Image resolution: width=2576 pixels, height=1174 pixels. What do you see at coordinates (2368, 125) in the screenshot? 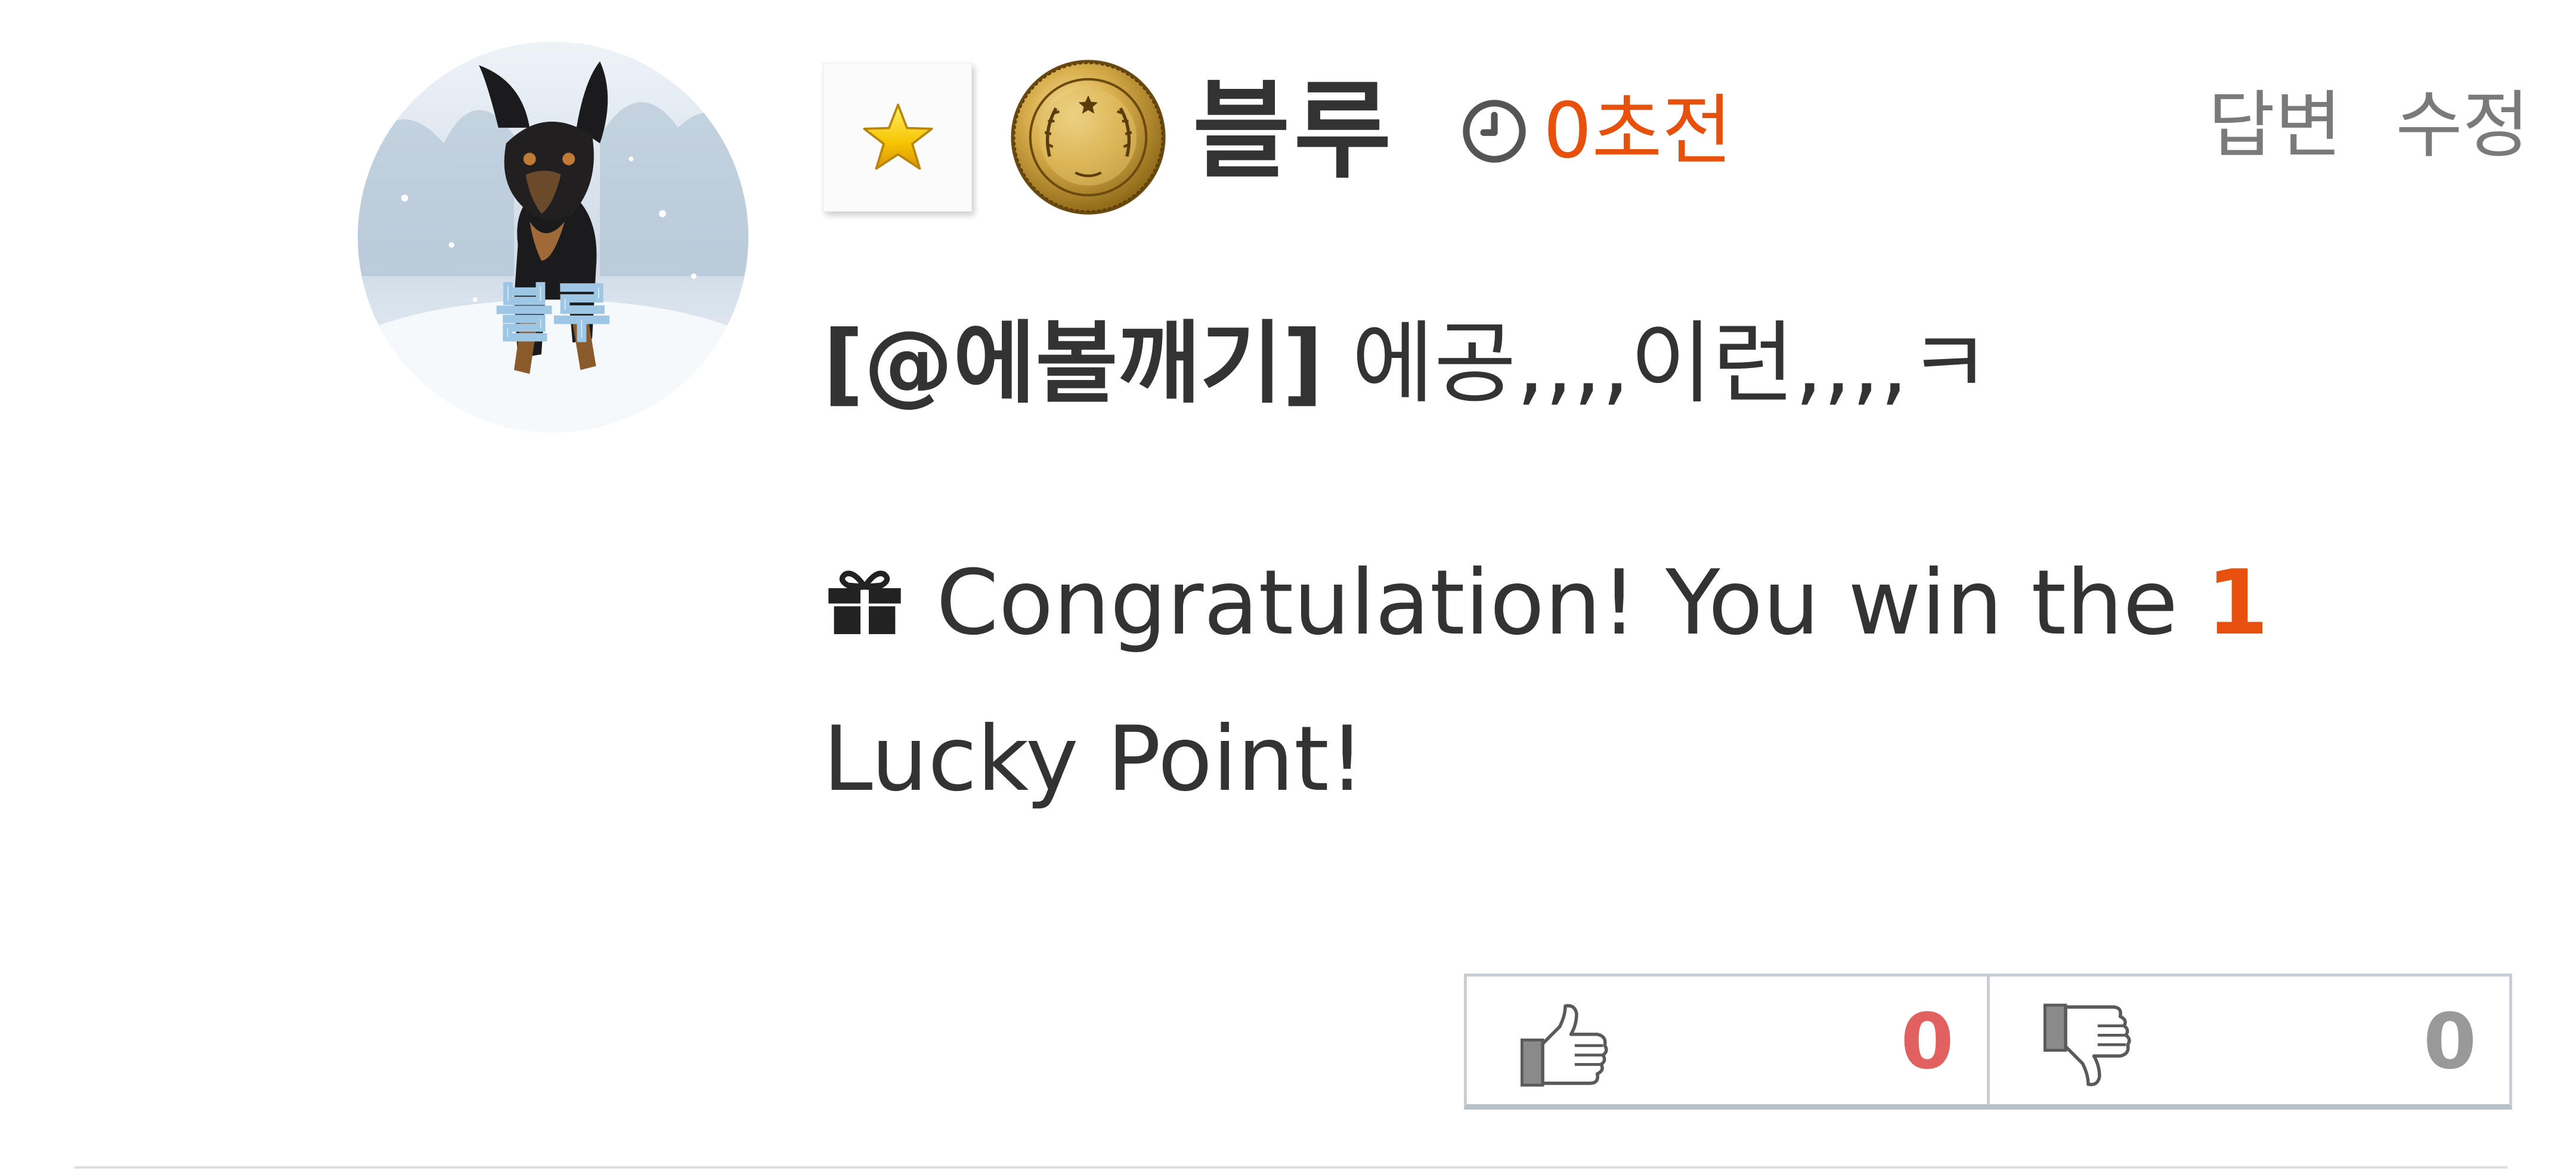
I see `comment-actions: 답변 수정` at bounding box center [2368, 125].